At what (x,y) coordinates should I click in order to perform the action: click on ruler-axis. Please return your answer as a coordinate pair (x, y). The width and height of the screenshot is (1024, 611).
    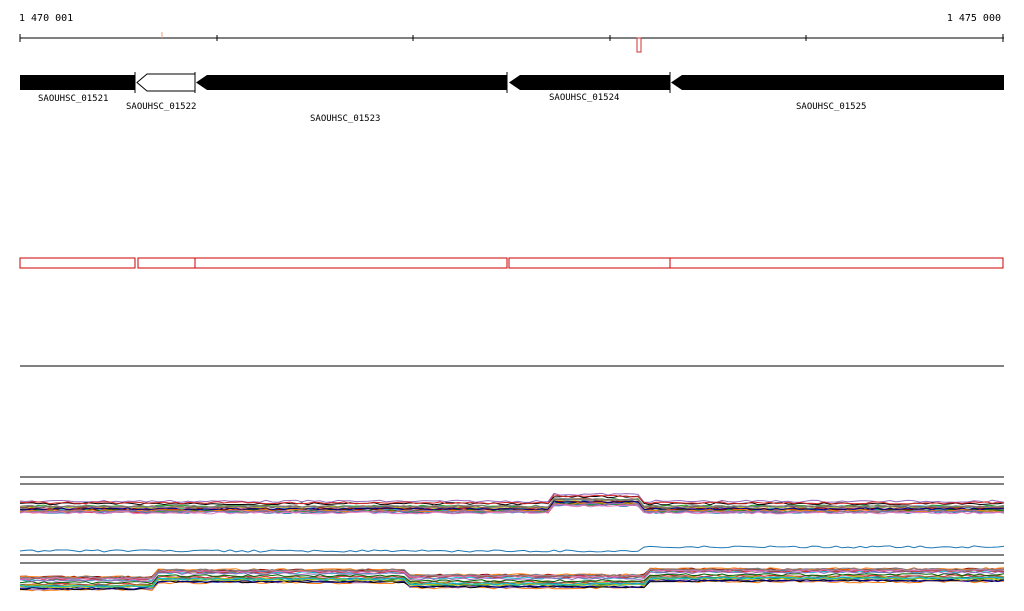
    Looking at the image, I should click on (511, 42).